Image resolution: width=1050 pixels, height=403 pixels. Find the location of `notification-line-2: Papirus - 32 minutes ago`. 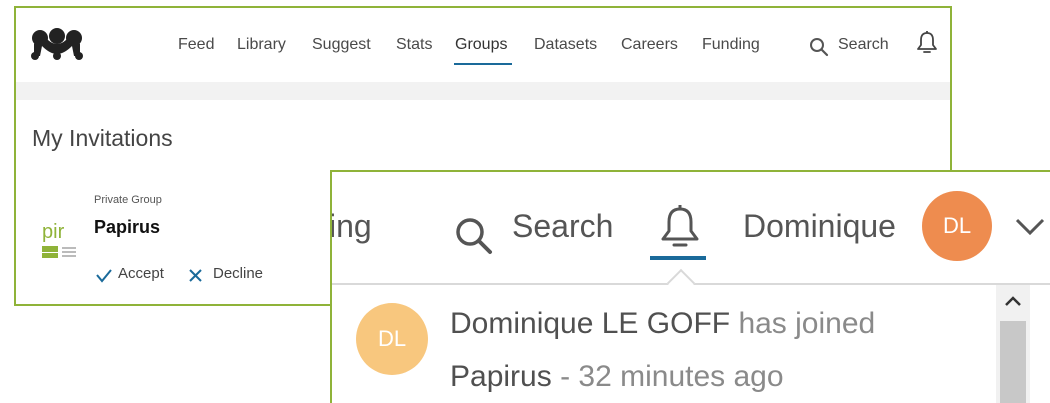

notification-line-2: Papirus - 32 minutes ago is located at coordinates (617, 377).